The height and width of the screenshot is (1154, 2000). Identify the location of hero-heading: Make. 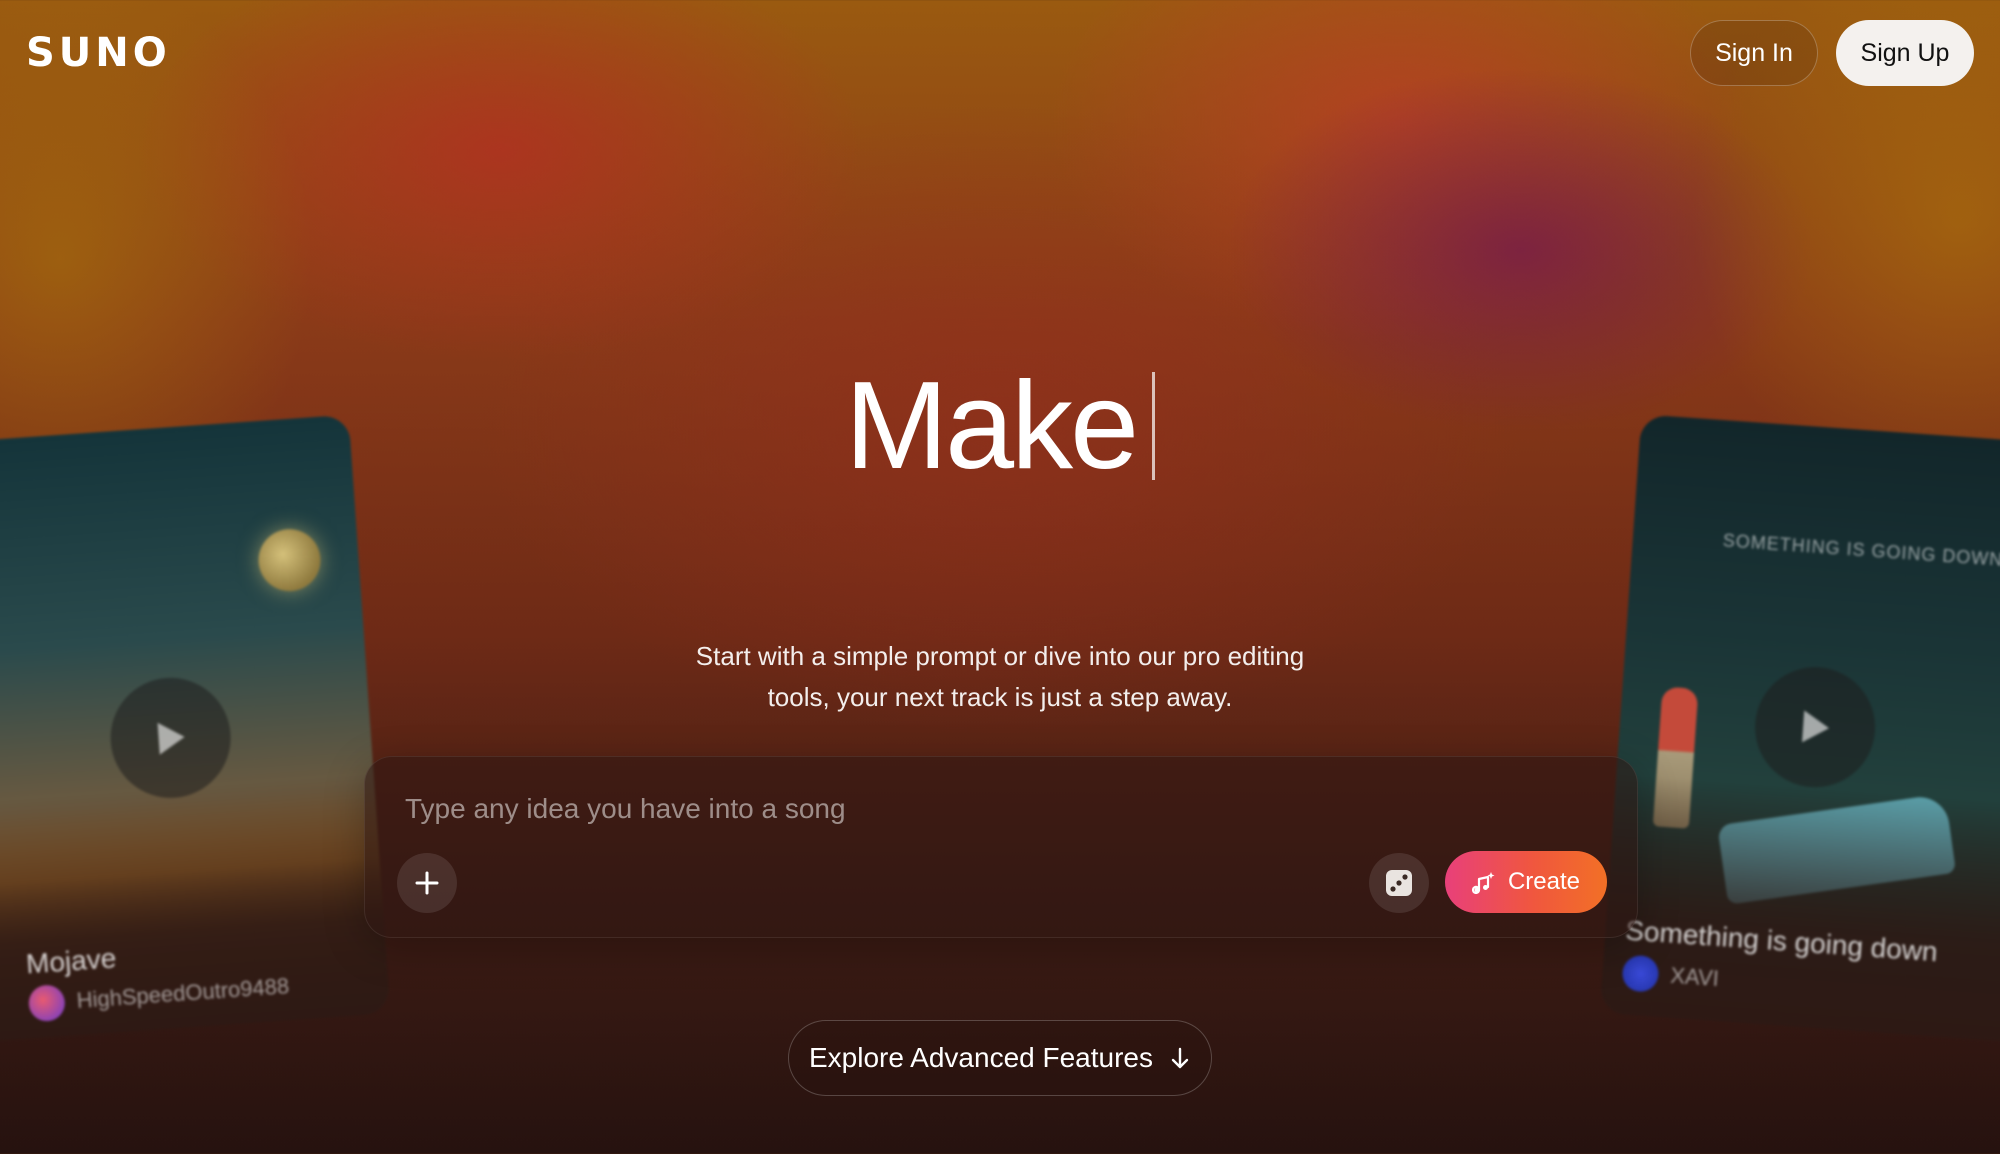
(1000, 426).